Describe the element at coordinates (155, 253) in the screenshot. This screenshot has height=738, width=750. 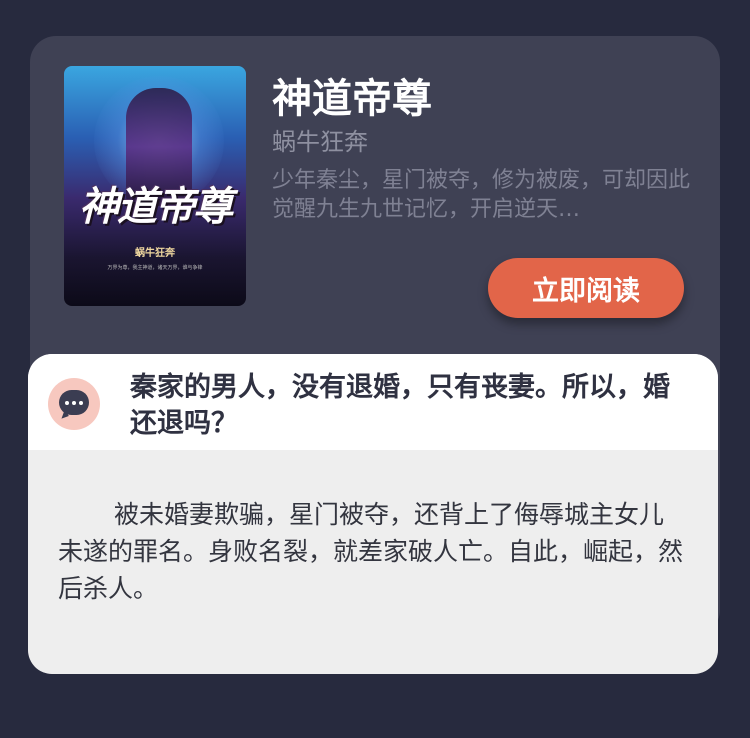
I see `cover-author-text: 蜗牛狂奔` at that location.